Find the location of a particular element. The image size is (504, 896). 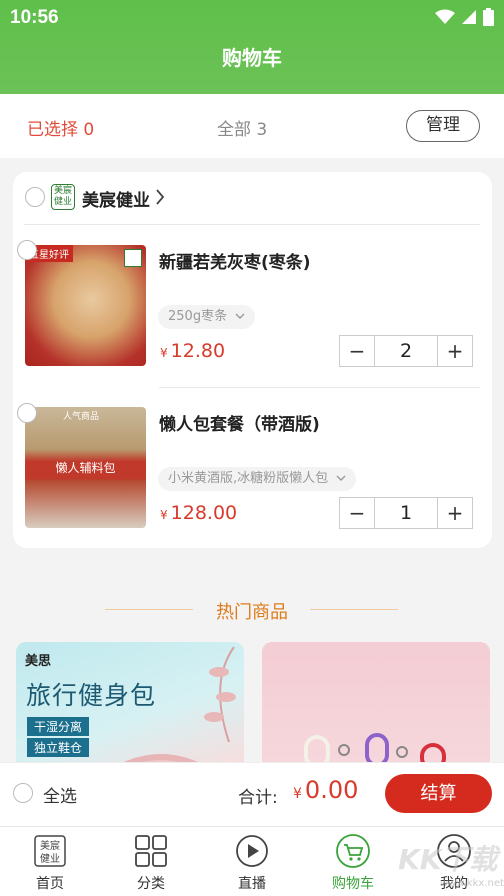

promo-tag: 干湿分离 is located at coordinates (58, 726).